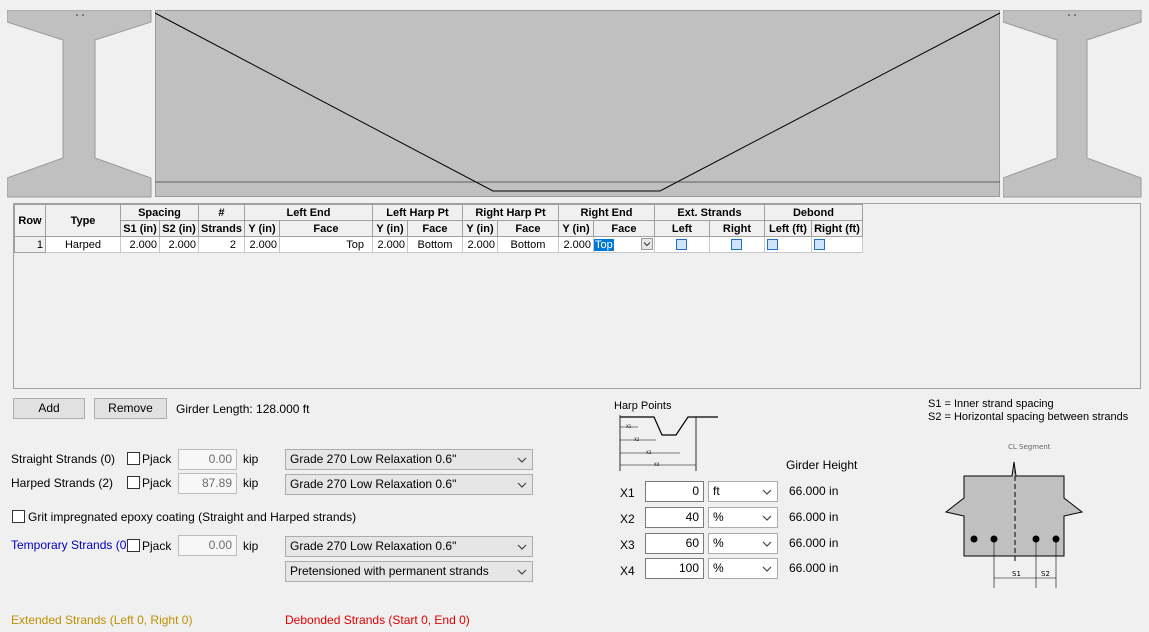  What do you see at coordinates (389, 228) in the screenshot?
I see `col-left-harp-y: Y (in)` at bounding box center [389, 228].